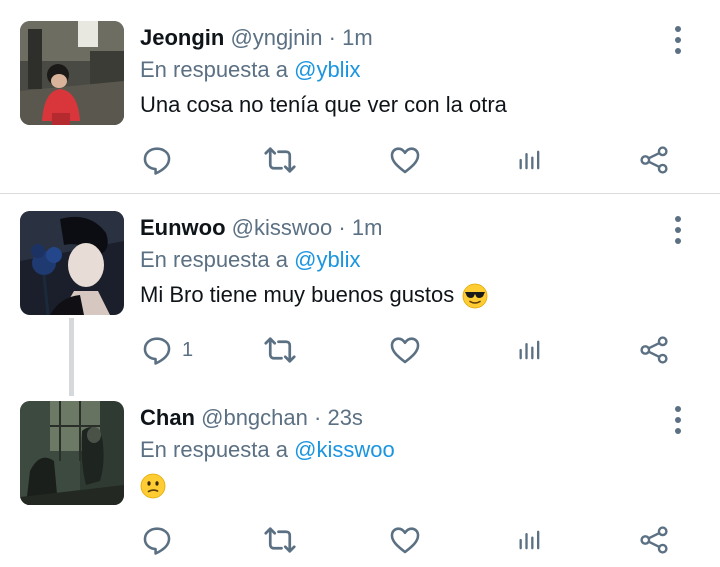 The width and height of the screenshot is (720, 567). What do you see at coordinates (323, 104) in the screenshot?
I see `tweet-text: Una cosa no tenía que ver con la otra` at bounding box center [323, 104].